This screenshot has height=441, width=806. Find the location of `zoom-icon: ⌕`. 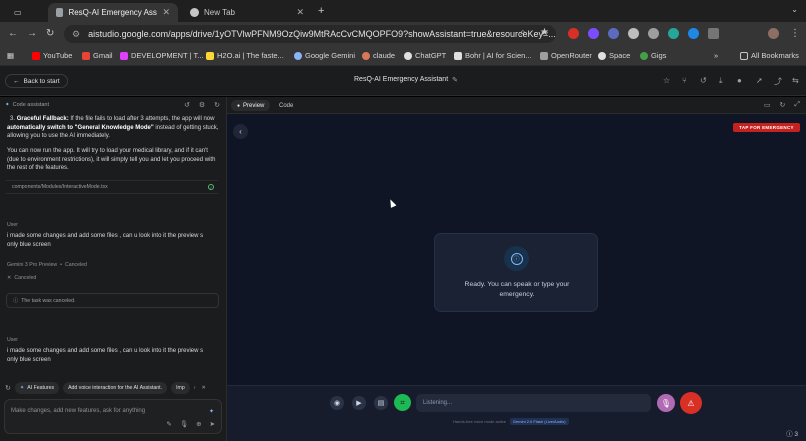

zoom-icon: ⌕ is located at coordinates (523, 32).